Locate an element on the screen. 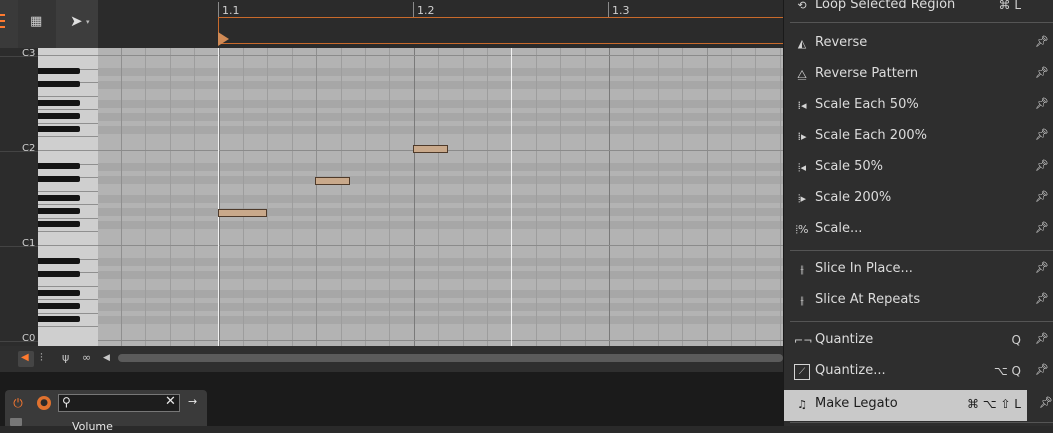  menu-item-shortcut: Q is located at coordinates (1016, 340).